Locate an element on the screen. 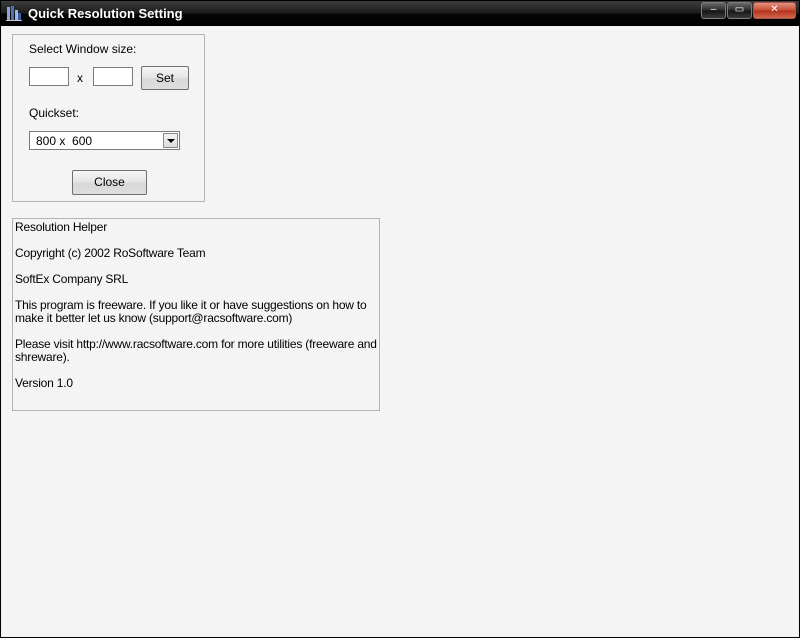  window-title: Quick Resolution Setting is located at coordinates (105, 13).